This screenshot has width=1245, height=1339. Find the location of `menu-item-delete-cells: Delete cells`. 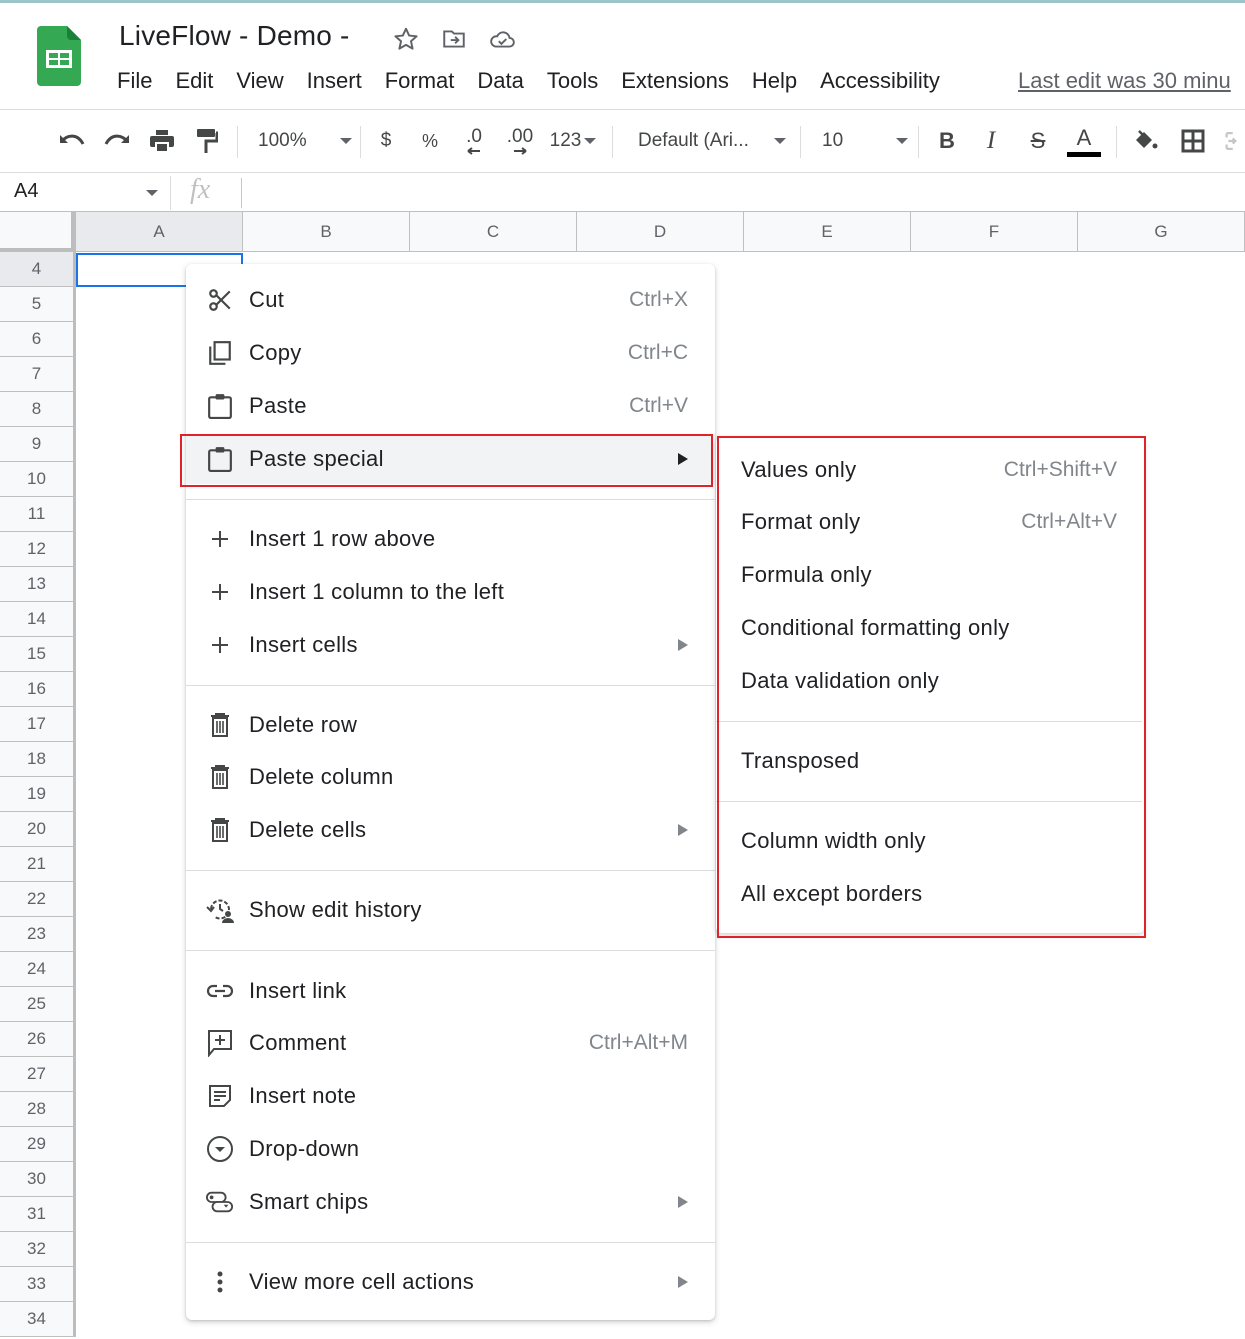

menu-item-delete-cells: Delete cells is located at coordinates (450, 830).